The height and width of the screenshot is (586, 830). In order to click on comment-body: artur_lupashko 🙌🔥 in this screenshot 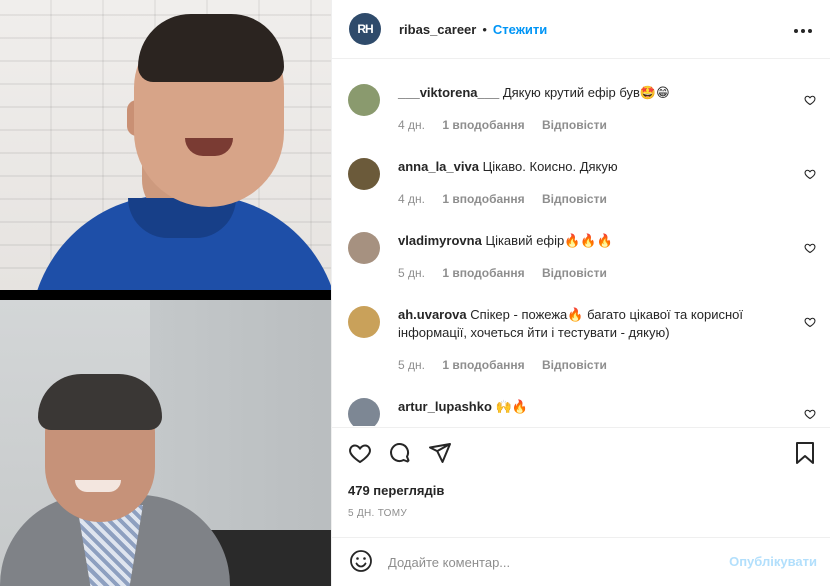, I will do `click(593, 407)`.